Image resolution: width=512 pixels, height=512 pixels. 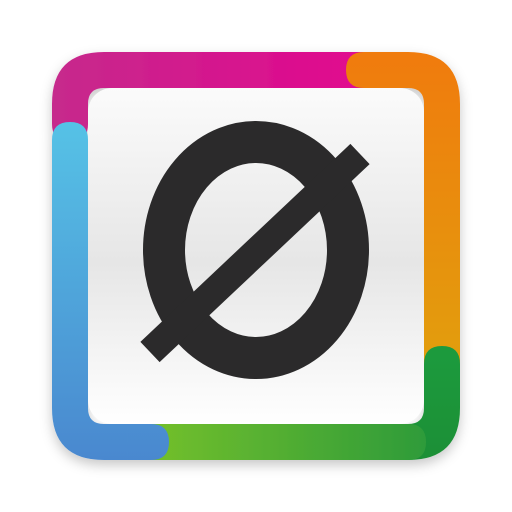 What do you see at coordinates (279, 442) in the screenshot?
I see `frame-bottom-segment` at bounding box center [279, 442].